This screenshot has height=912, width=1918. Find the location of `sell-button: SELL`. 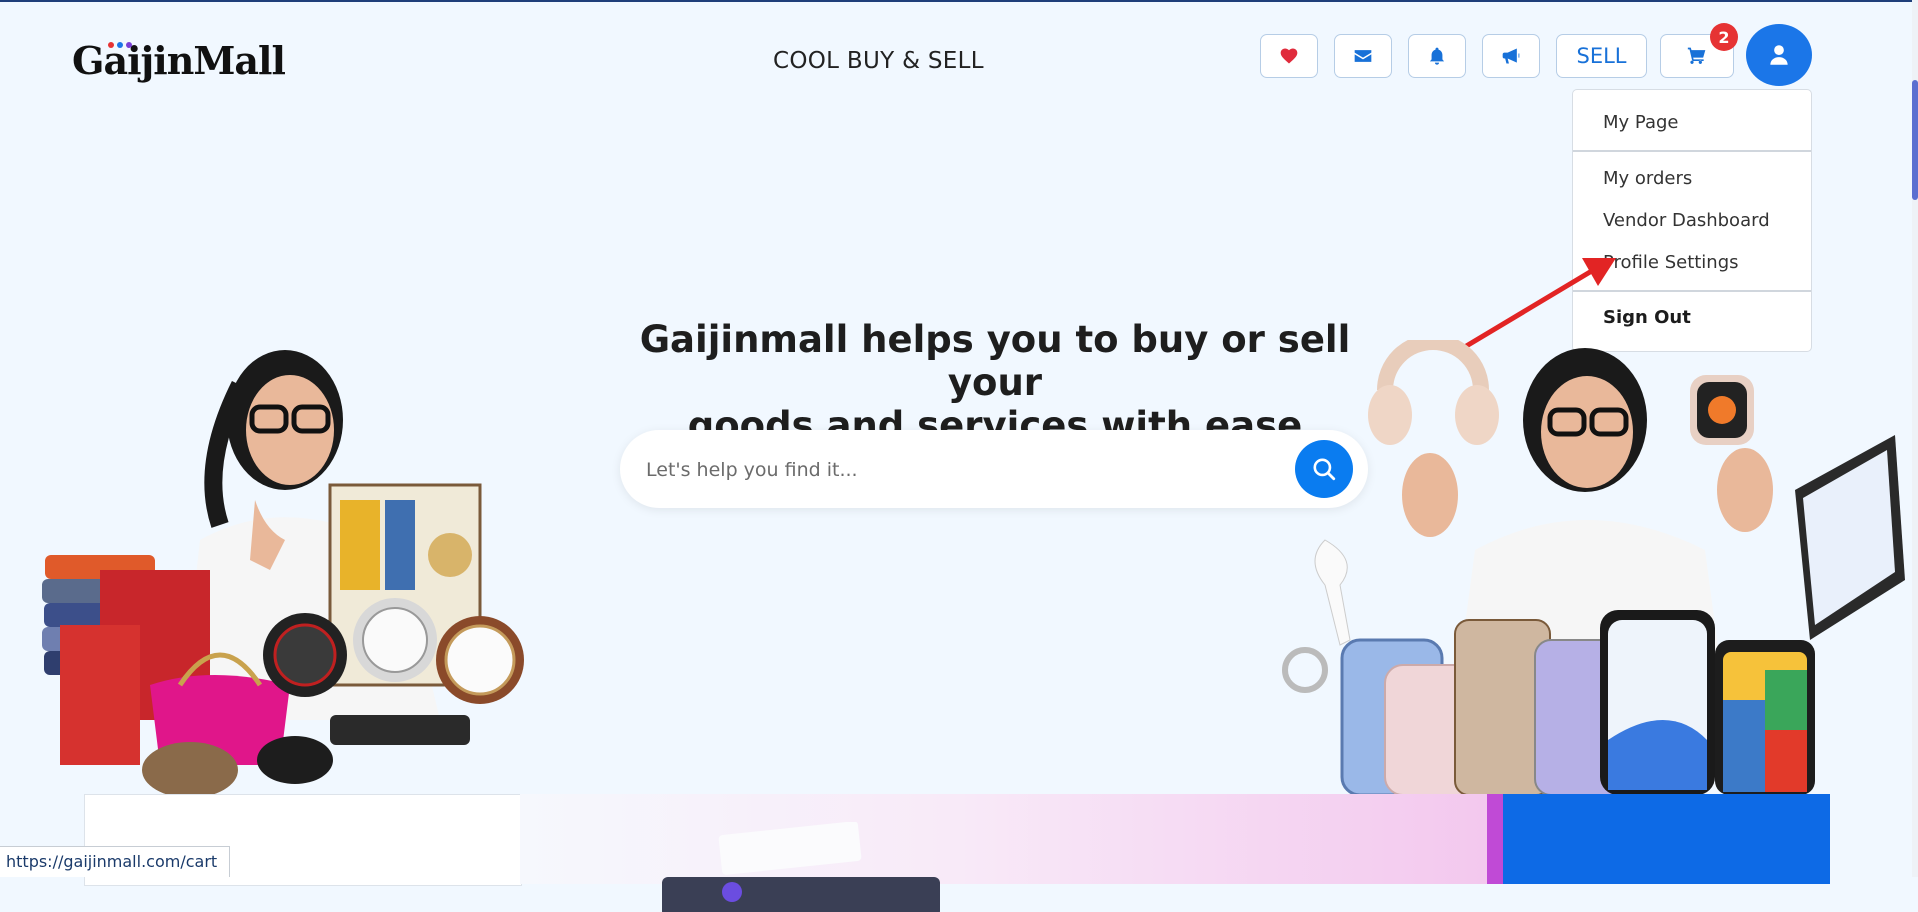

sell-button: SELL is located at coordinates (1601, 56).